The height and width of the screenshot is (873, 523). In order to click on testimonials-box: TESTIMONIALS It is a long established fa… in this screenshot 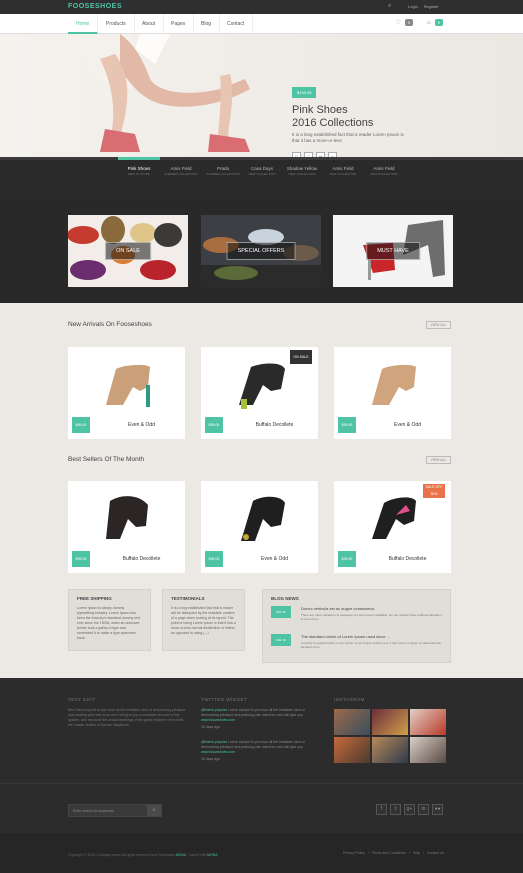, I will do `click(203, 620)`.